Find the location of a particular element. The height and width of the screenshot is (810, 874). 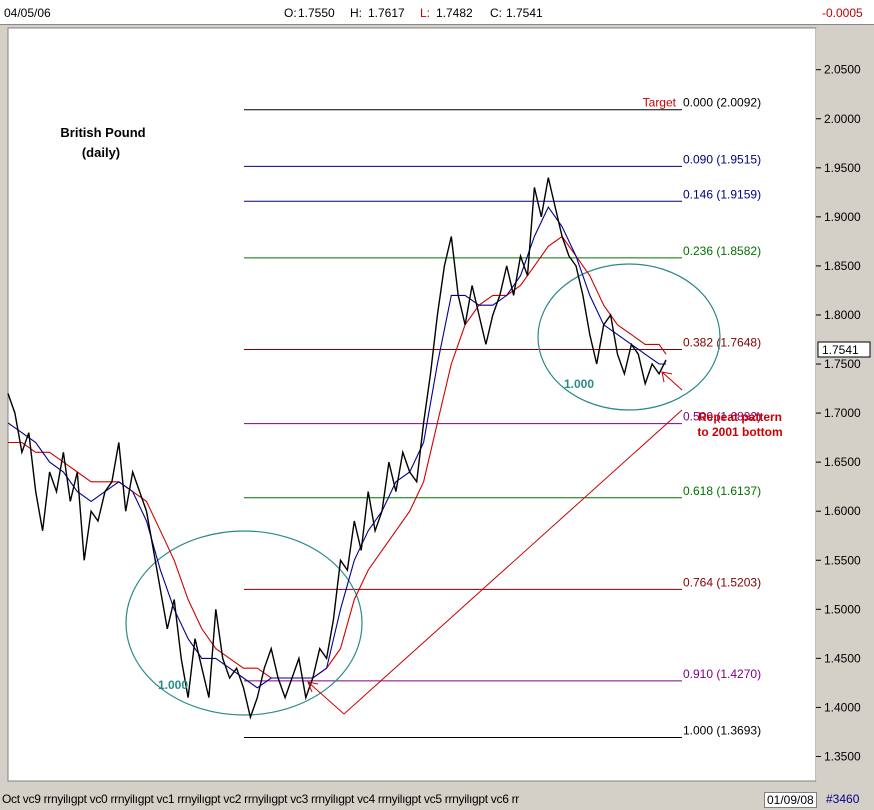

fib-label-0.618: 0.618 (1.6137) is located at coordinates (722, 491).